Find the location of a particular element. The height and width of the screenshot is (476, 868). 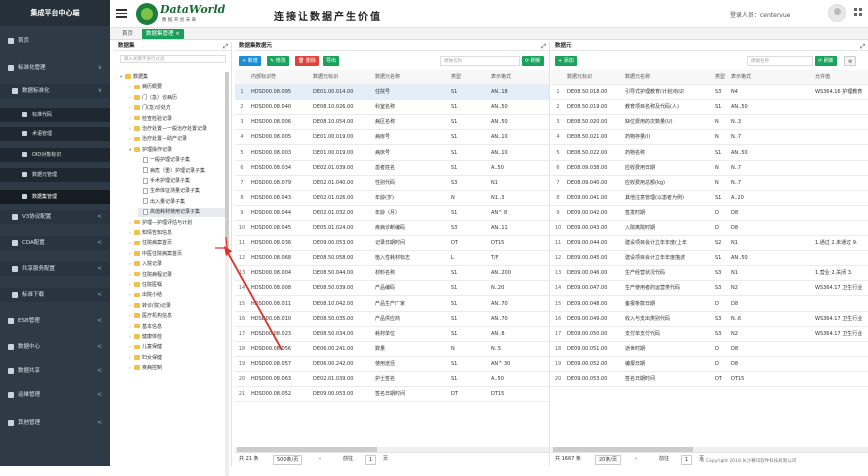

tree-node: › 医疗机构信息 is located at coordinates (177, 316).